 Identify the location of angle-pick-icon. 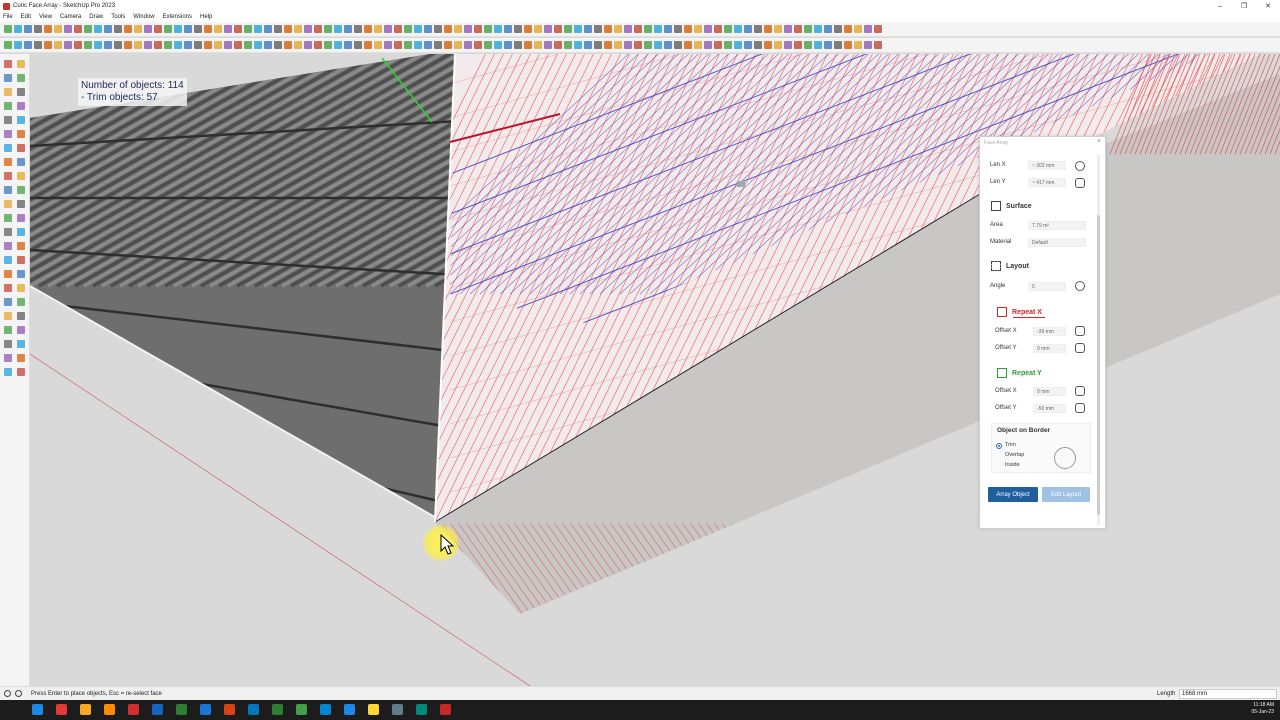
(1080, 286).